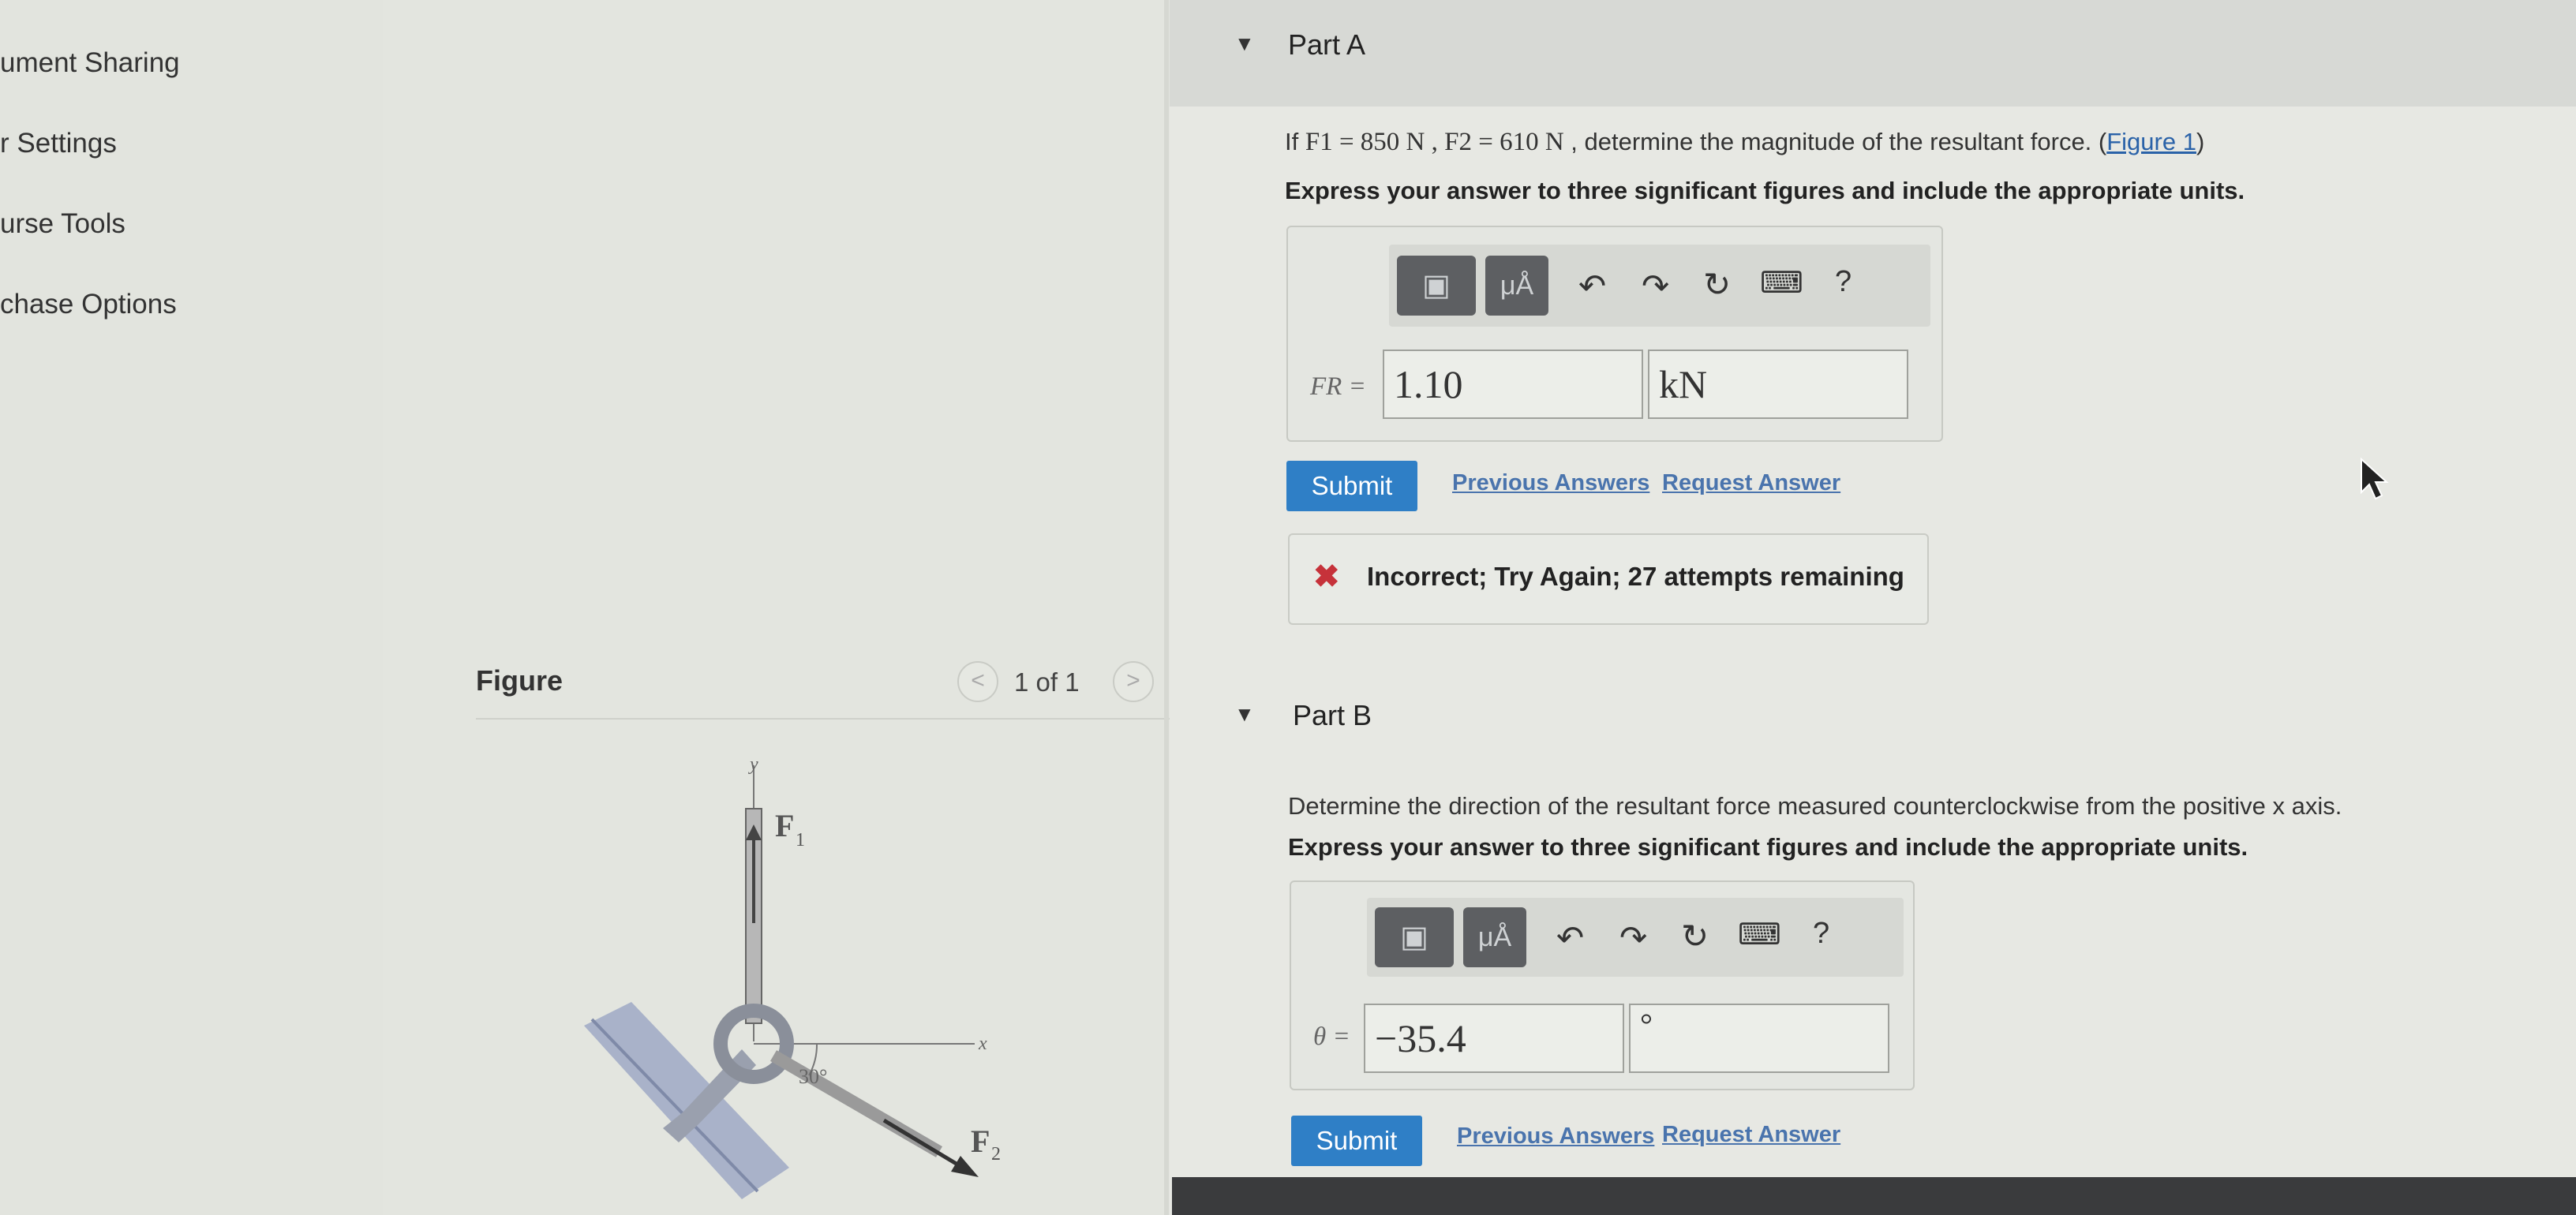 The width and height of the screenshot is (2576, 1215). Describe the element at coordinates (1614, 334) in the screenshot. I see `part-a-answer-box: ▣ μÅ ↶ ↷ ↻ ⌨ ? FR = 1.10 kN` at that location.